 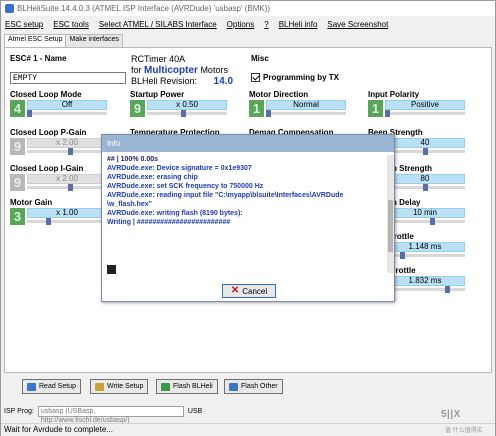 What do you see at coordinates (390, 226) in the screenshot?
I see `scrollbar-thumb` at bounding box center [390, 226].